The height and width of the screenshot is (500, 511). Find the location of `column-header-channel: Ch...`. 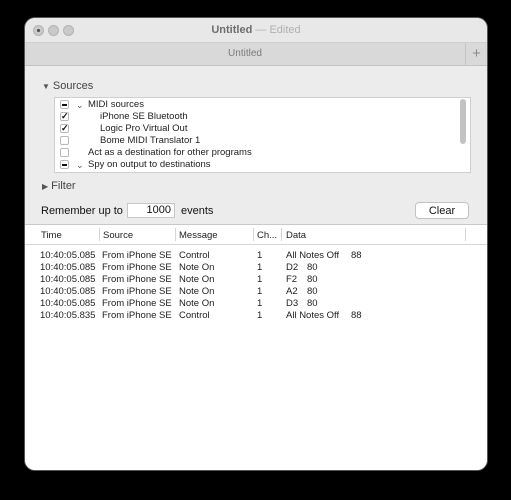

column-header-channel: Ch... is located at coordinates (267, 235).